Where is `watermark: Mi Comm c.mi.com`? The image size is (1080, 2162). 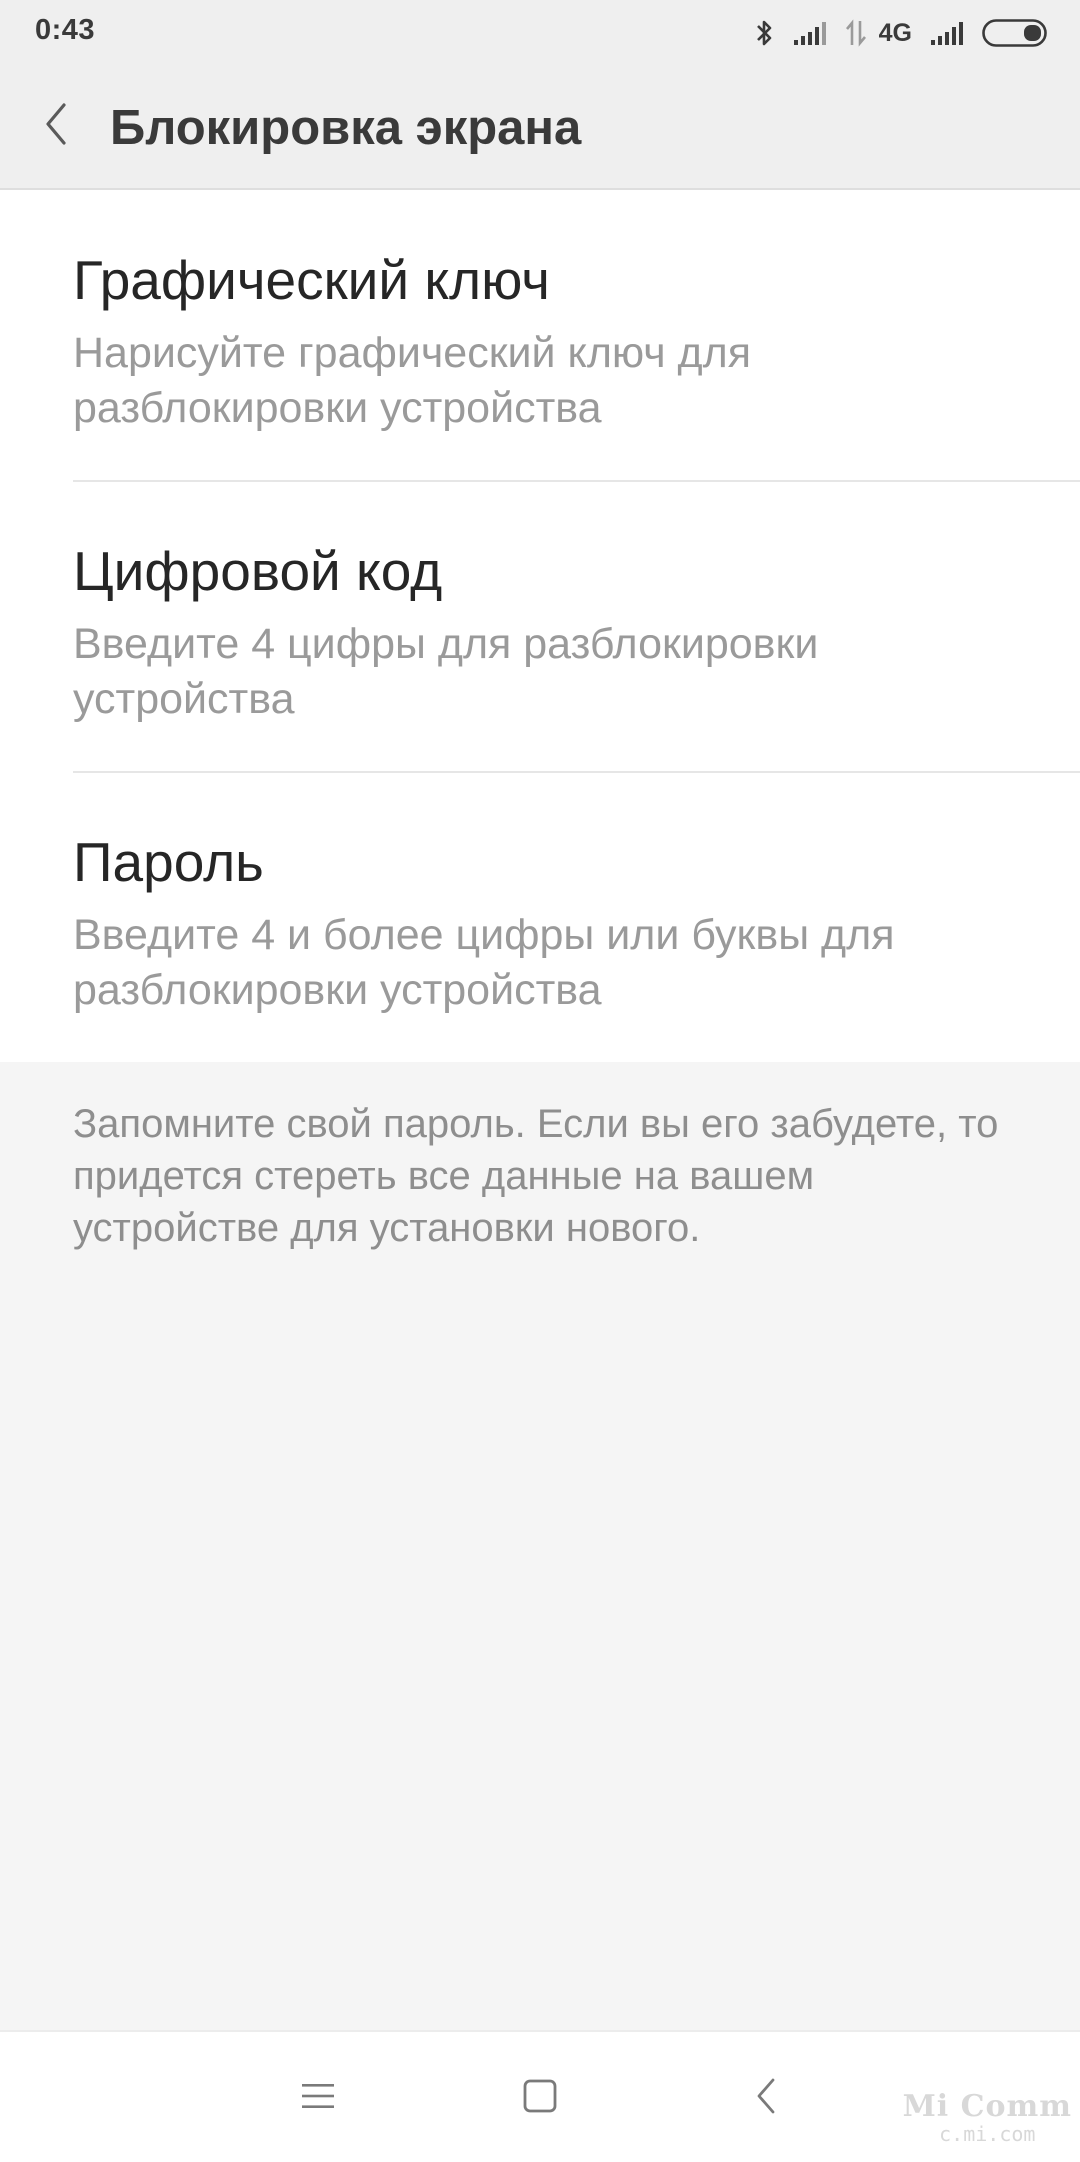 watermark: Mi Comm c.mi.com is located at coordinates (987, 2117).